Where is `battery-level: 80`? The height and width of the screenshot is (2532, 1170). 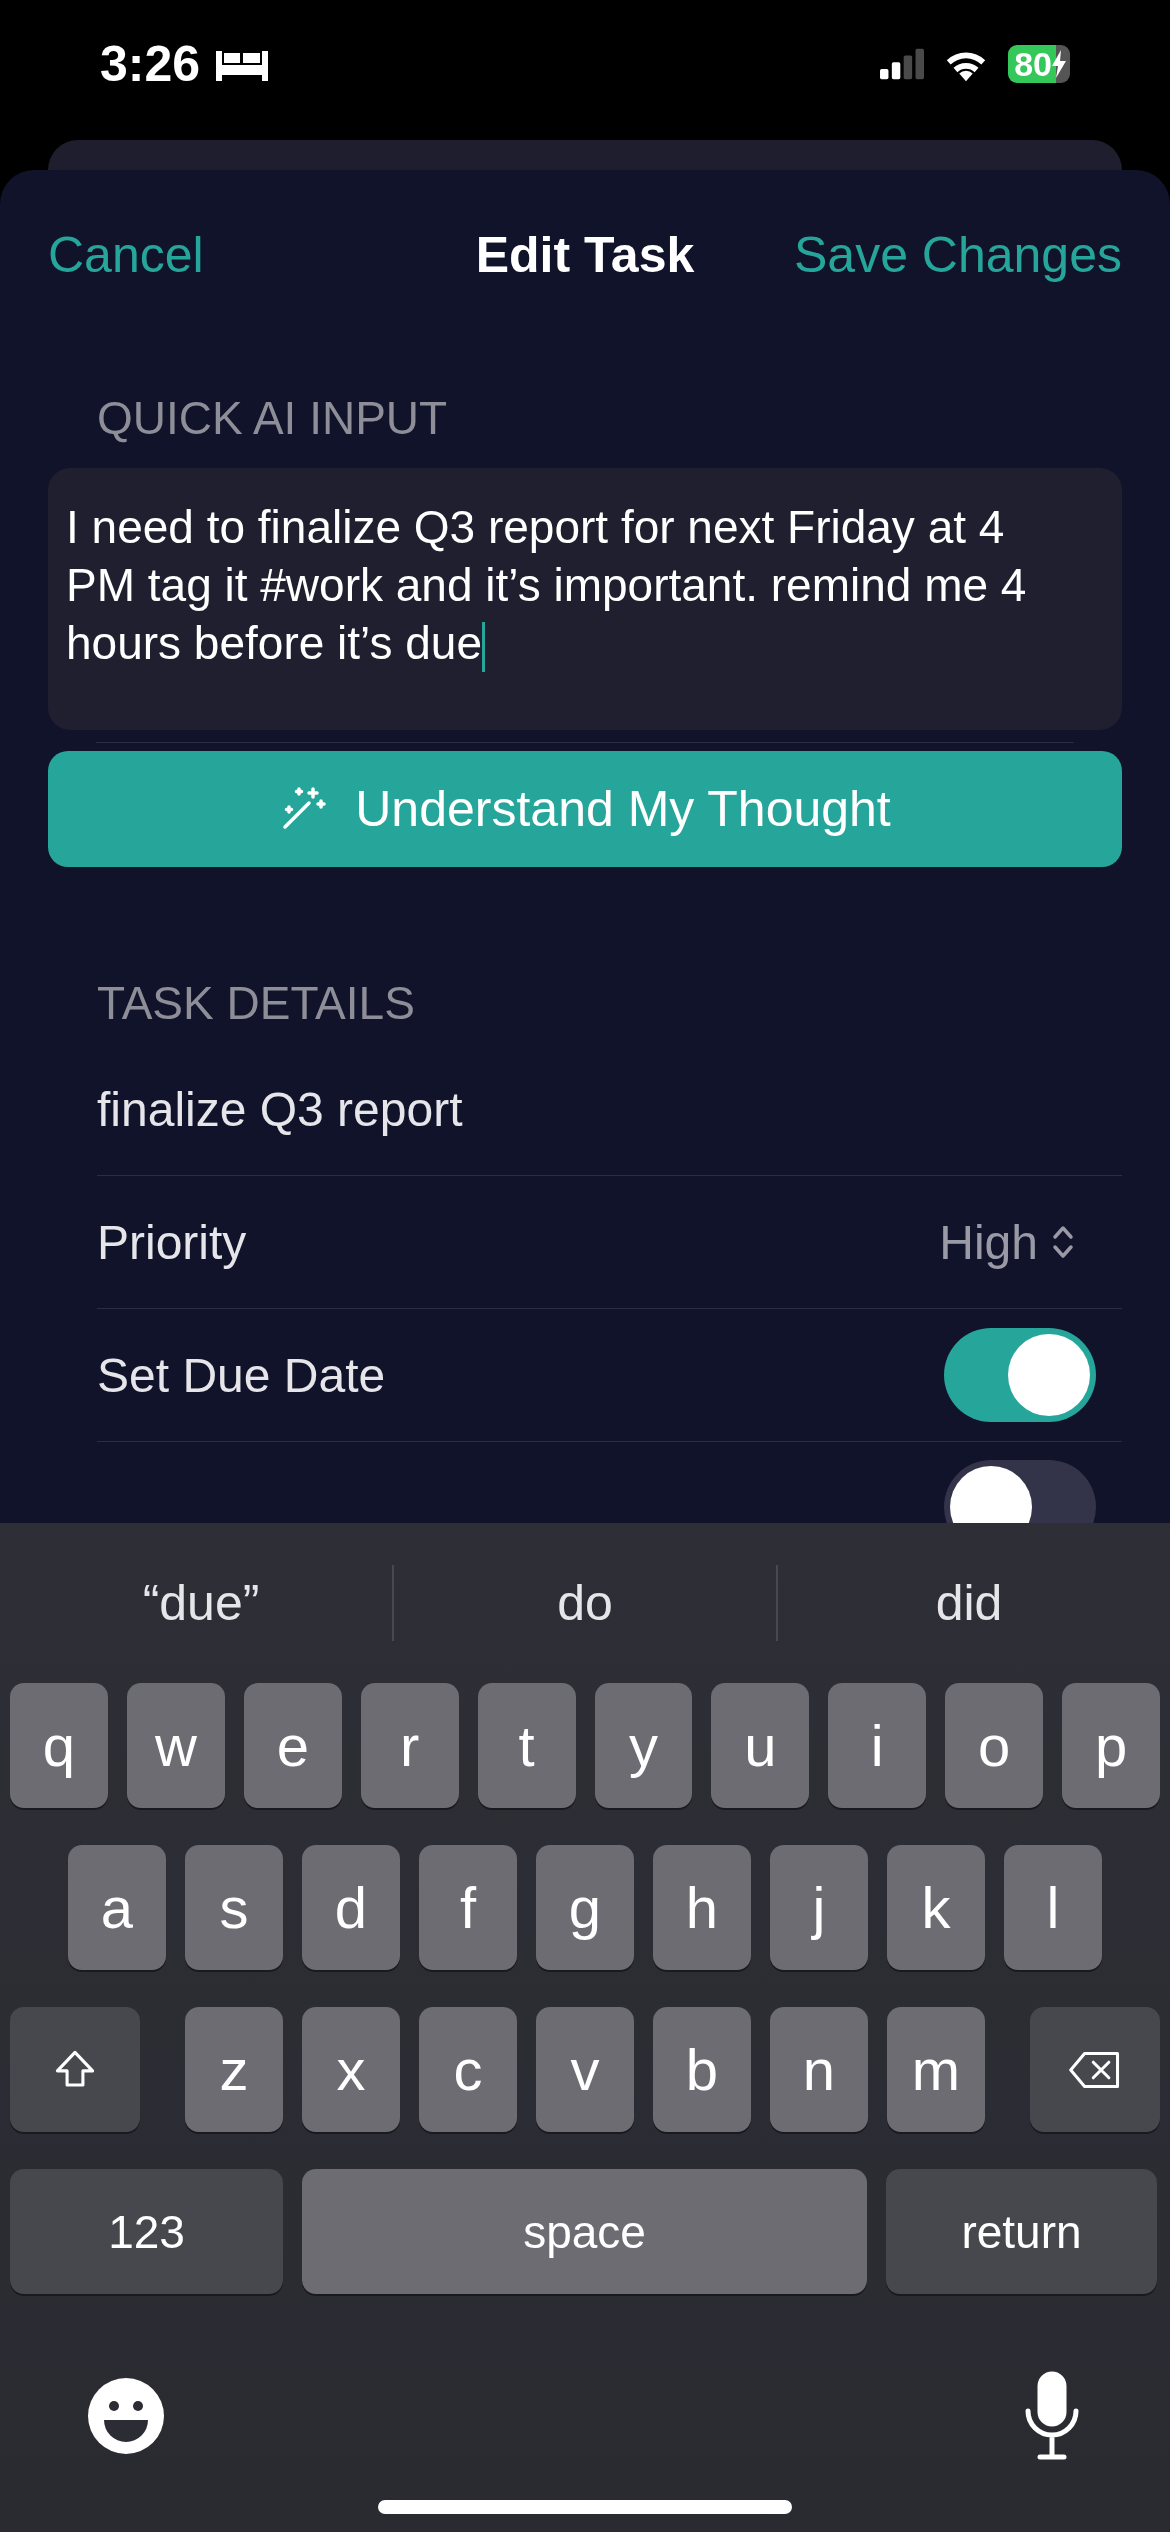
battery-level: 80 is located at coordinates (1033, 64).